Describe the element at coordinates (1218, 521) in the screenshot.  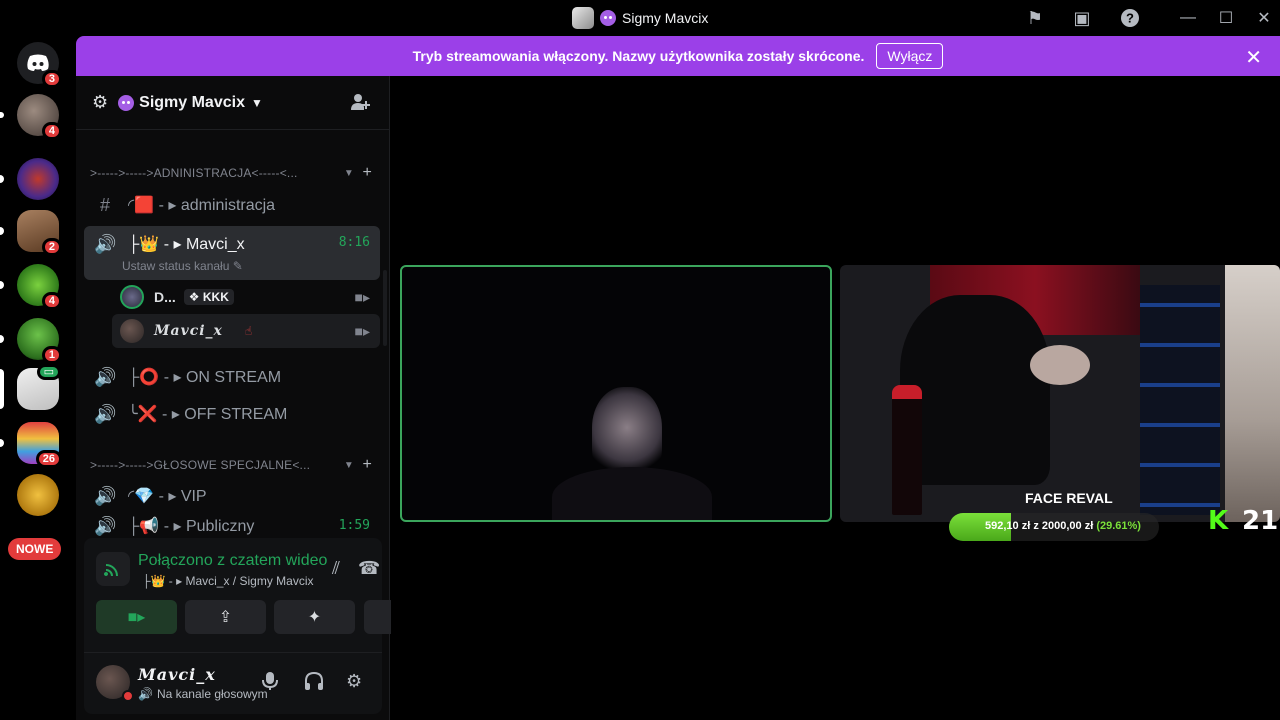
I see `kick-logo-icon: K` at that location.